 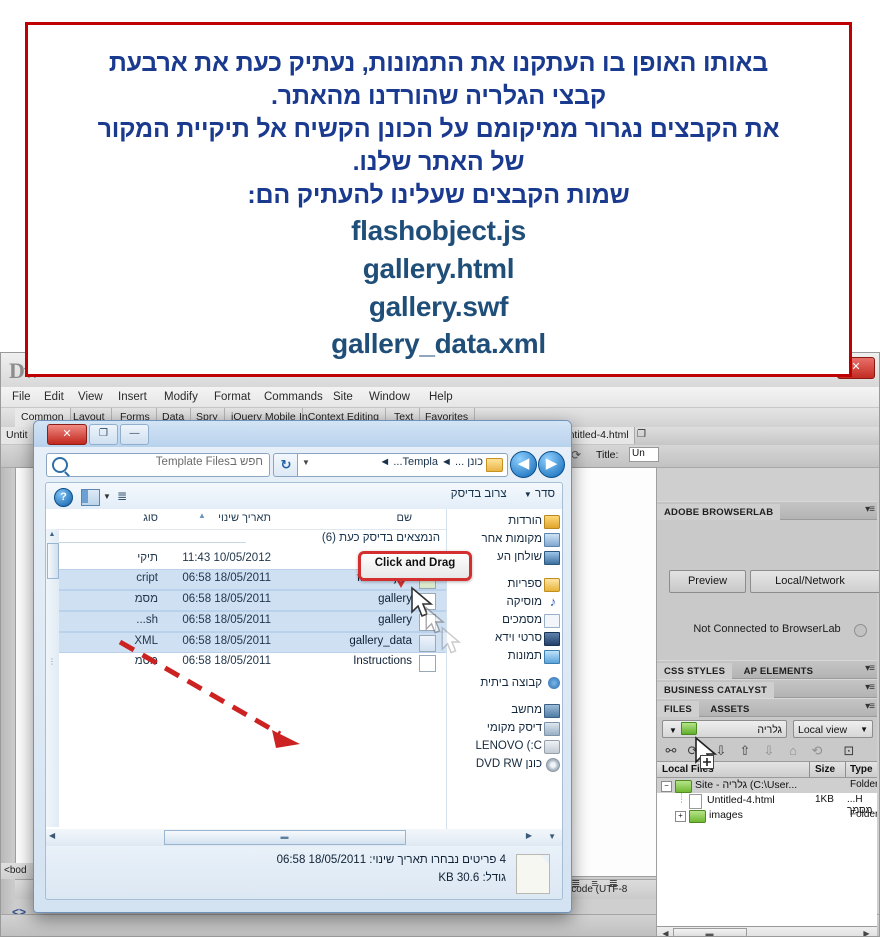 What do you see at coordinates (767, 804) in the screenshot?
I see `files-tree-row-untitled4: ┊ Untitled-4.html 1KB ...H מסמך` at bounding box center [767, 804].